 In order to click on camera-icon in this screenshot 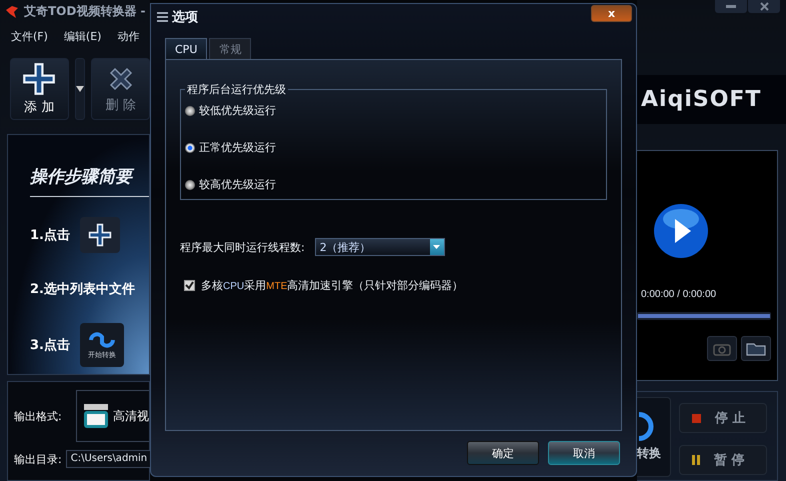, I will do `click(722, 349)`.